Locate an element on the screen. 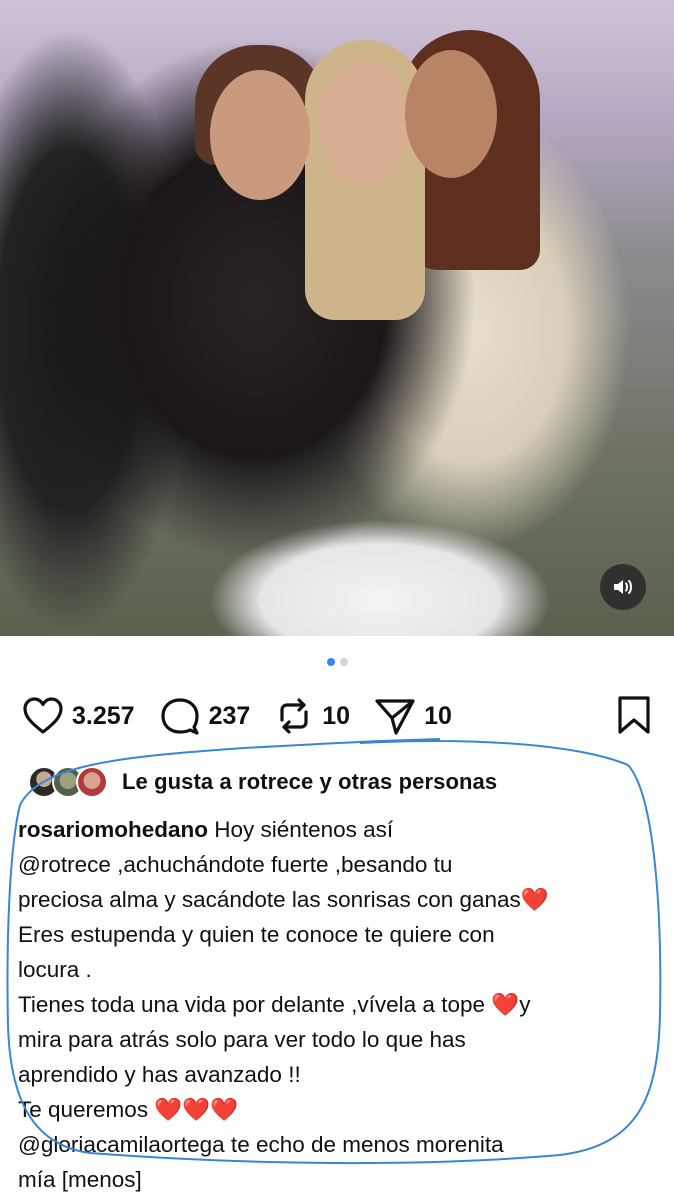  sound-toggle-button is located at coordinates (623, 587).